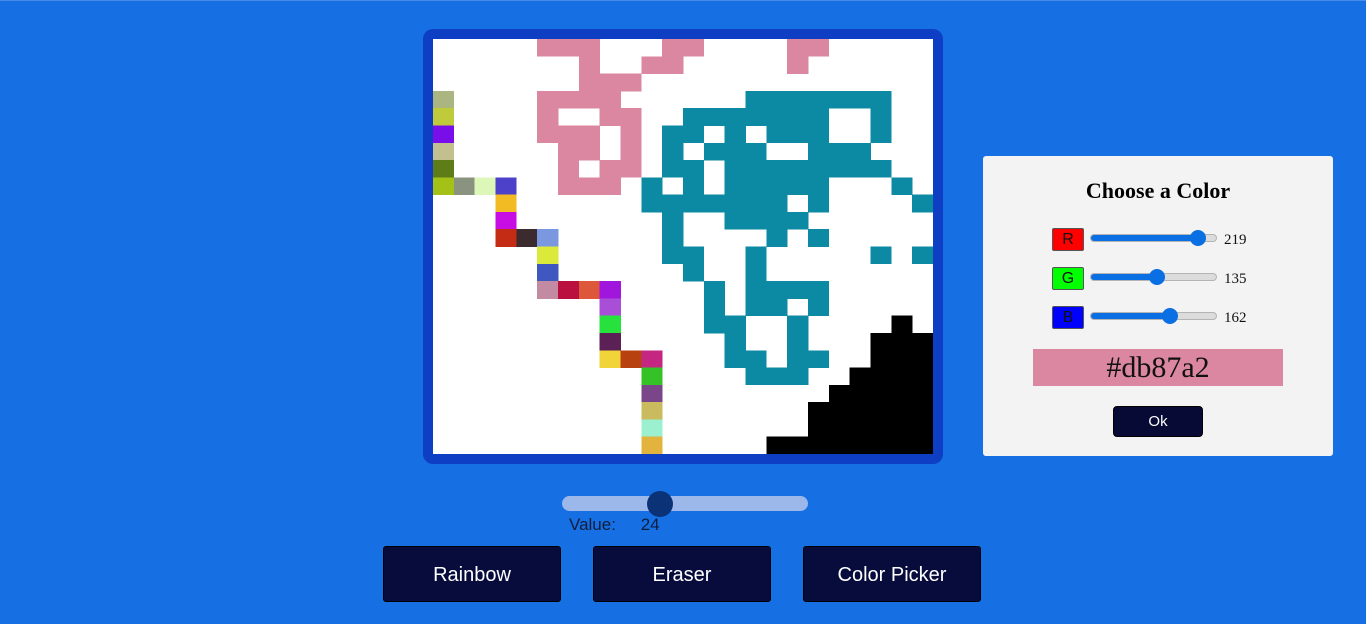  Describe the element at coordinates (1157, 277) in the screenshot. I see `green-slider-thumb` at that location.